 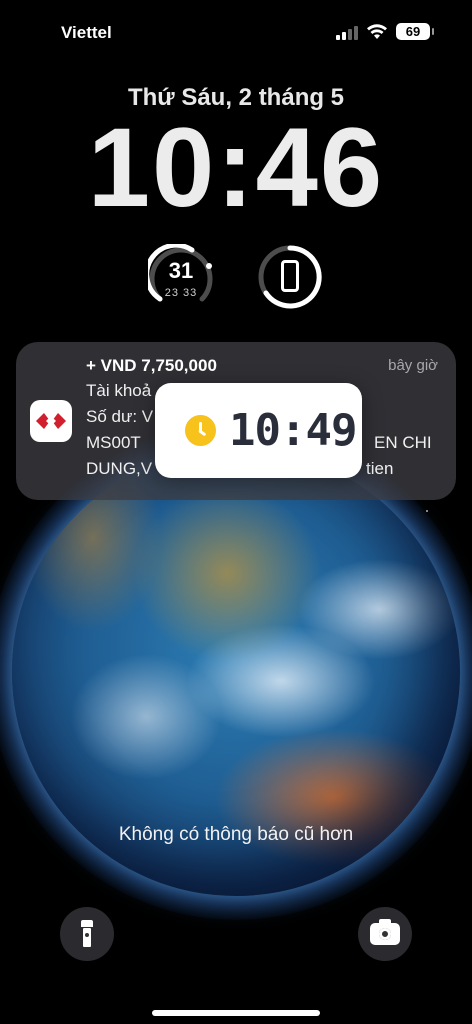 What do you see at coordinates (236, 168) in the screenshot?
I see `lock-clock: 10:46` at bounding box center [236, 168].